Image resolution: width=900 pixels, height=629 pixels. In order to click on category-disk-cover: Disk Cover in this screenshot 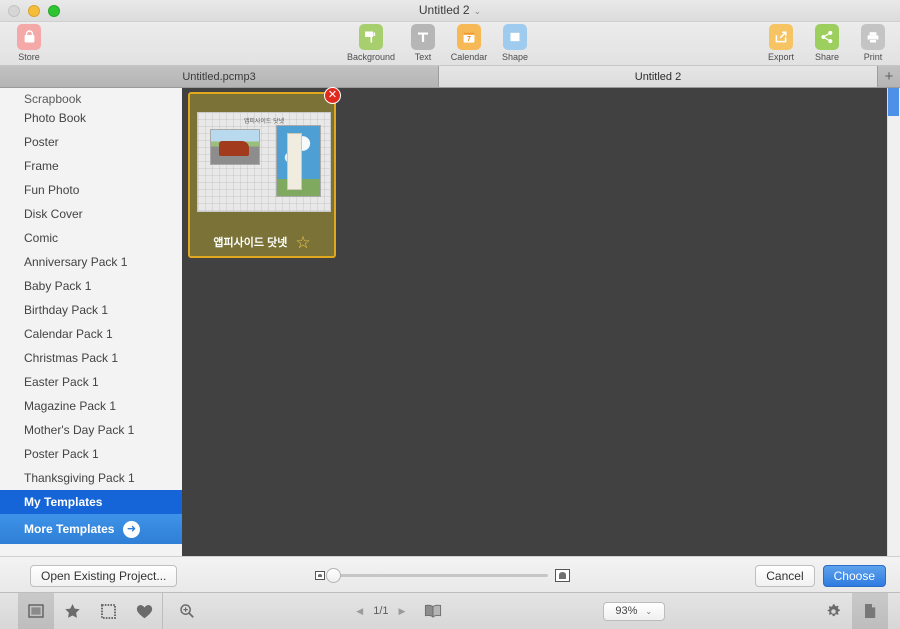, I will do `click(91, 214)`.